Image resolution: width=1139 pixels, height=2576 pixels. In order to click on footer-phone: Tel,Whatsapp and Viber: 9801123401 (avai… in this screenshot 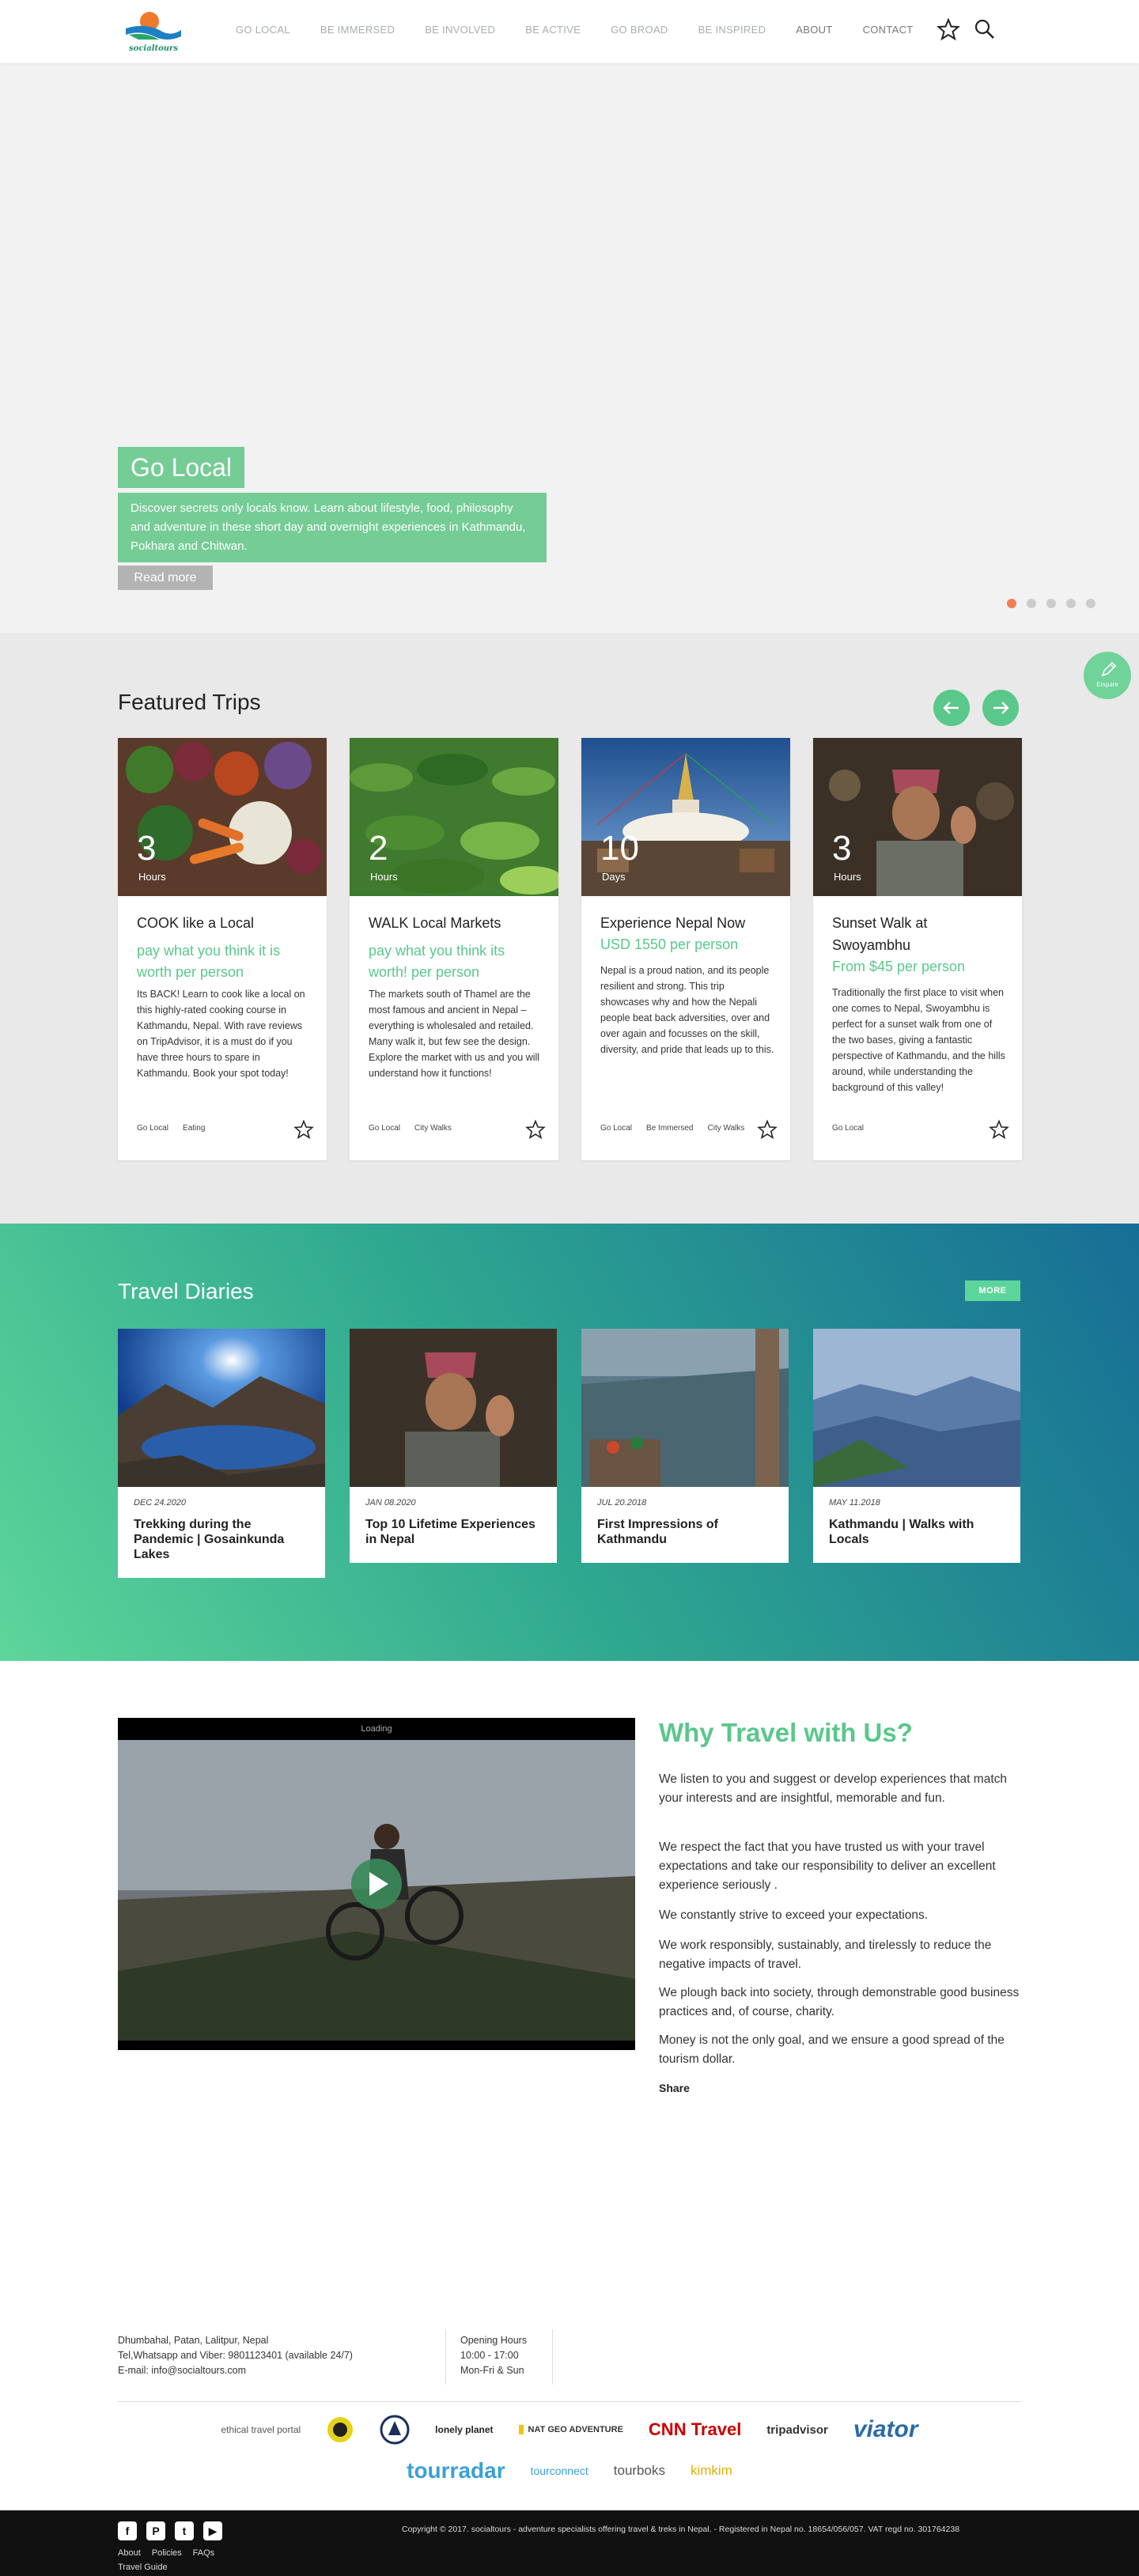, I will do `click(235, 2356)`.